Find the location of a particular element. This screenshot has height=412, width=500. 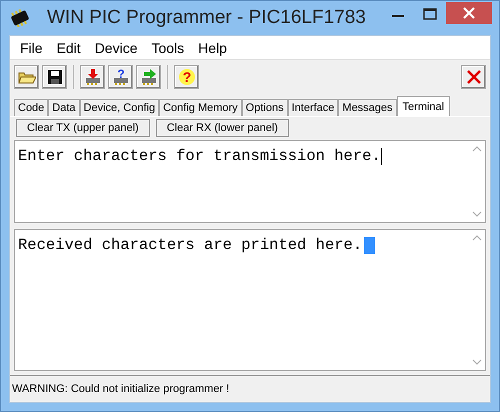

help-icon: ? is located at coordinates (186, 77).